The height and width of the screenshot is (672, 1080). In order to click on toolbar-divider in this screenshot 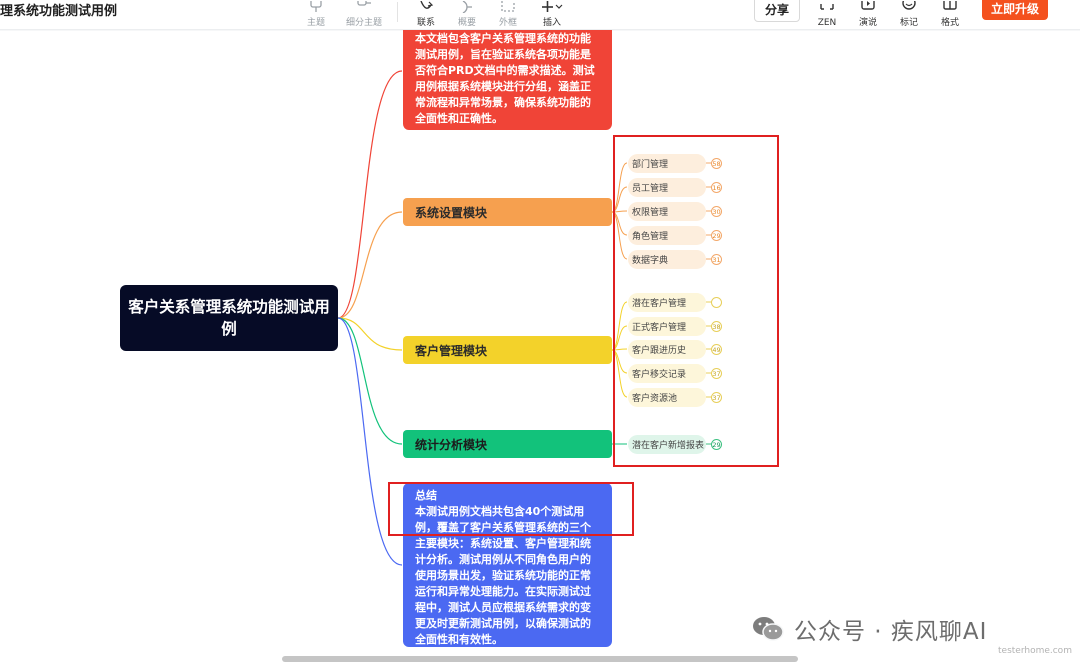, I will do `click(397, 12)`.